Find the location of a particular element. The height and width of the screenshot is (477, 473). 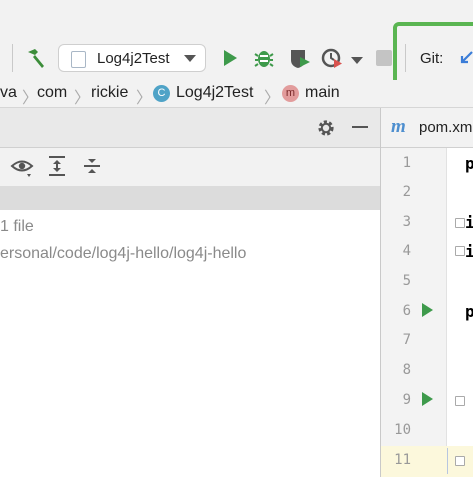

breadcrumb-item: com is located at coordinates (52, 93).